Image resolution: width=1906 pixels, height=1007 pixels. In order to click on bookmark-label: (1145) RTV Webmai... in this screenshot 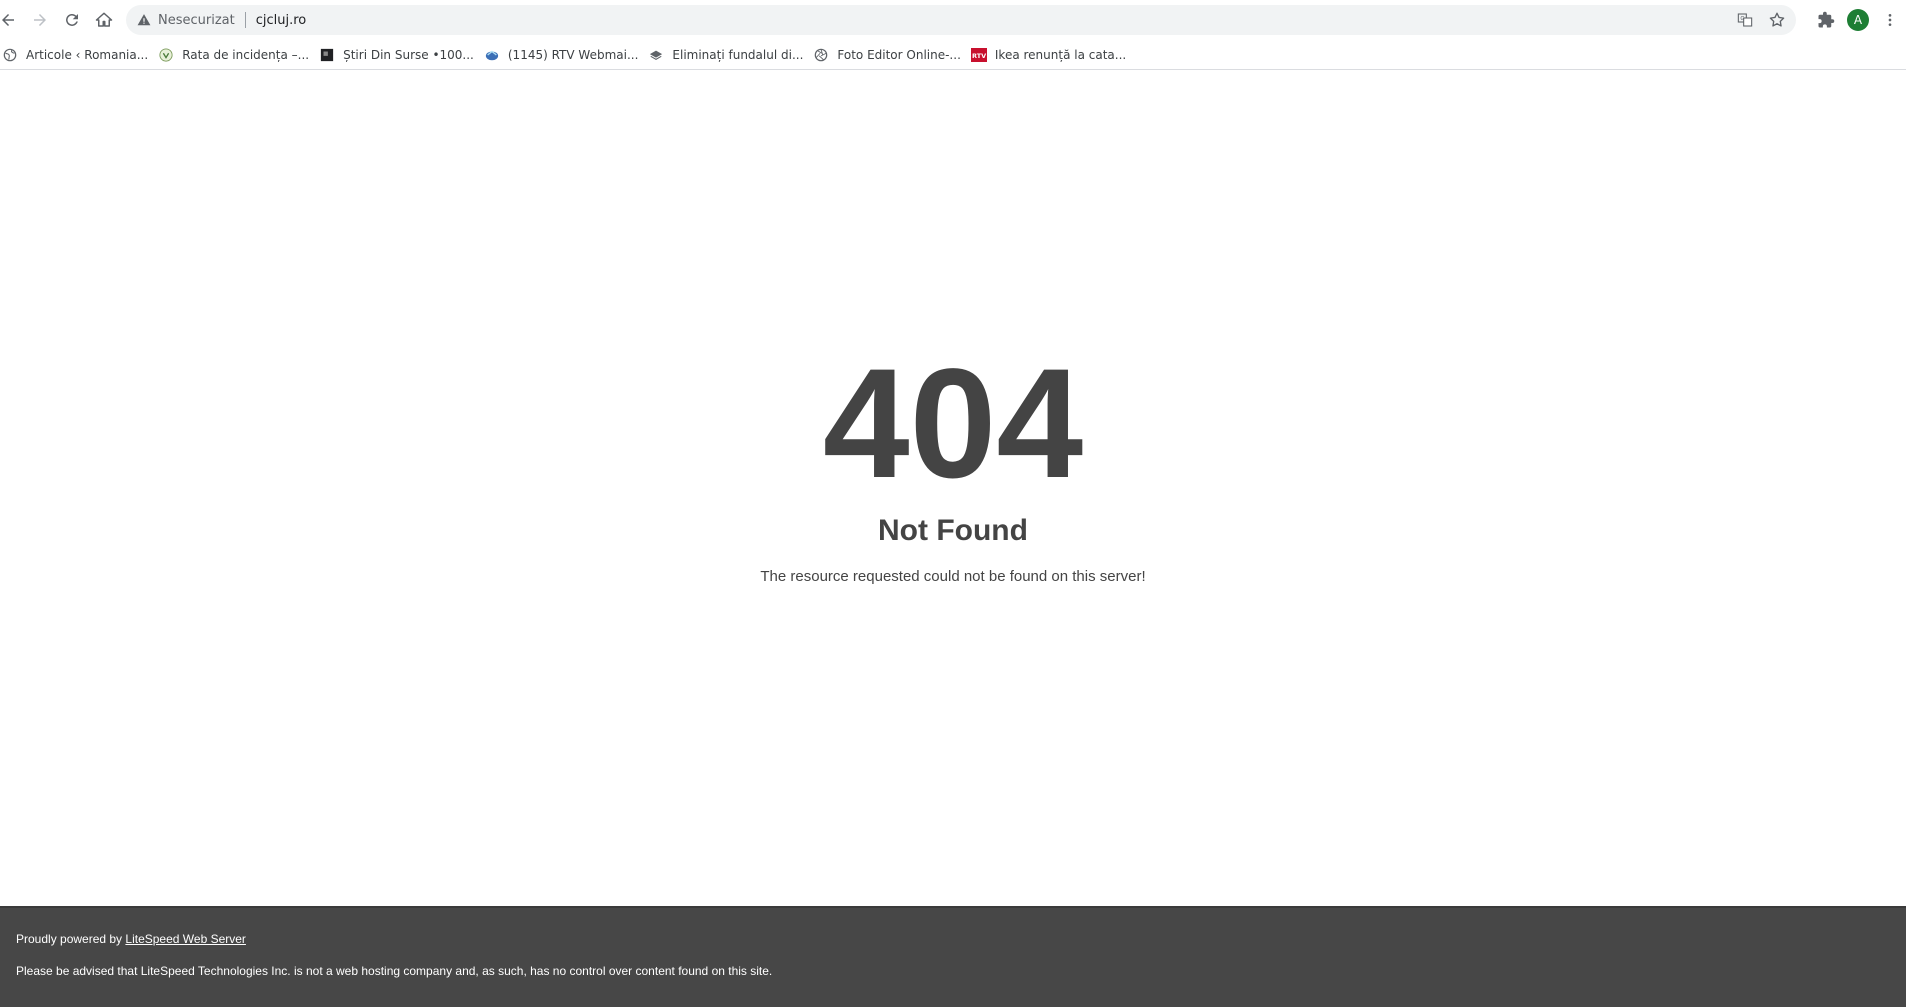, I will do `click(573, 54)`.